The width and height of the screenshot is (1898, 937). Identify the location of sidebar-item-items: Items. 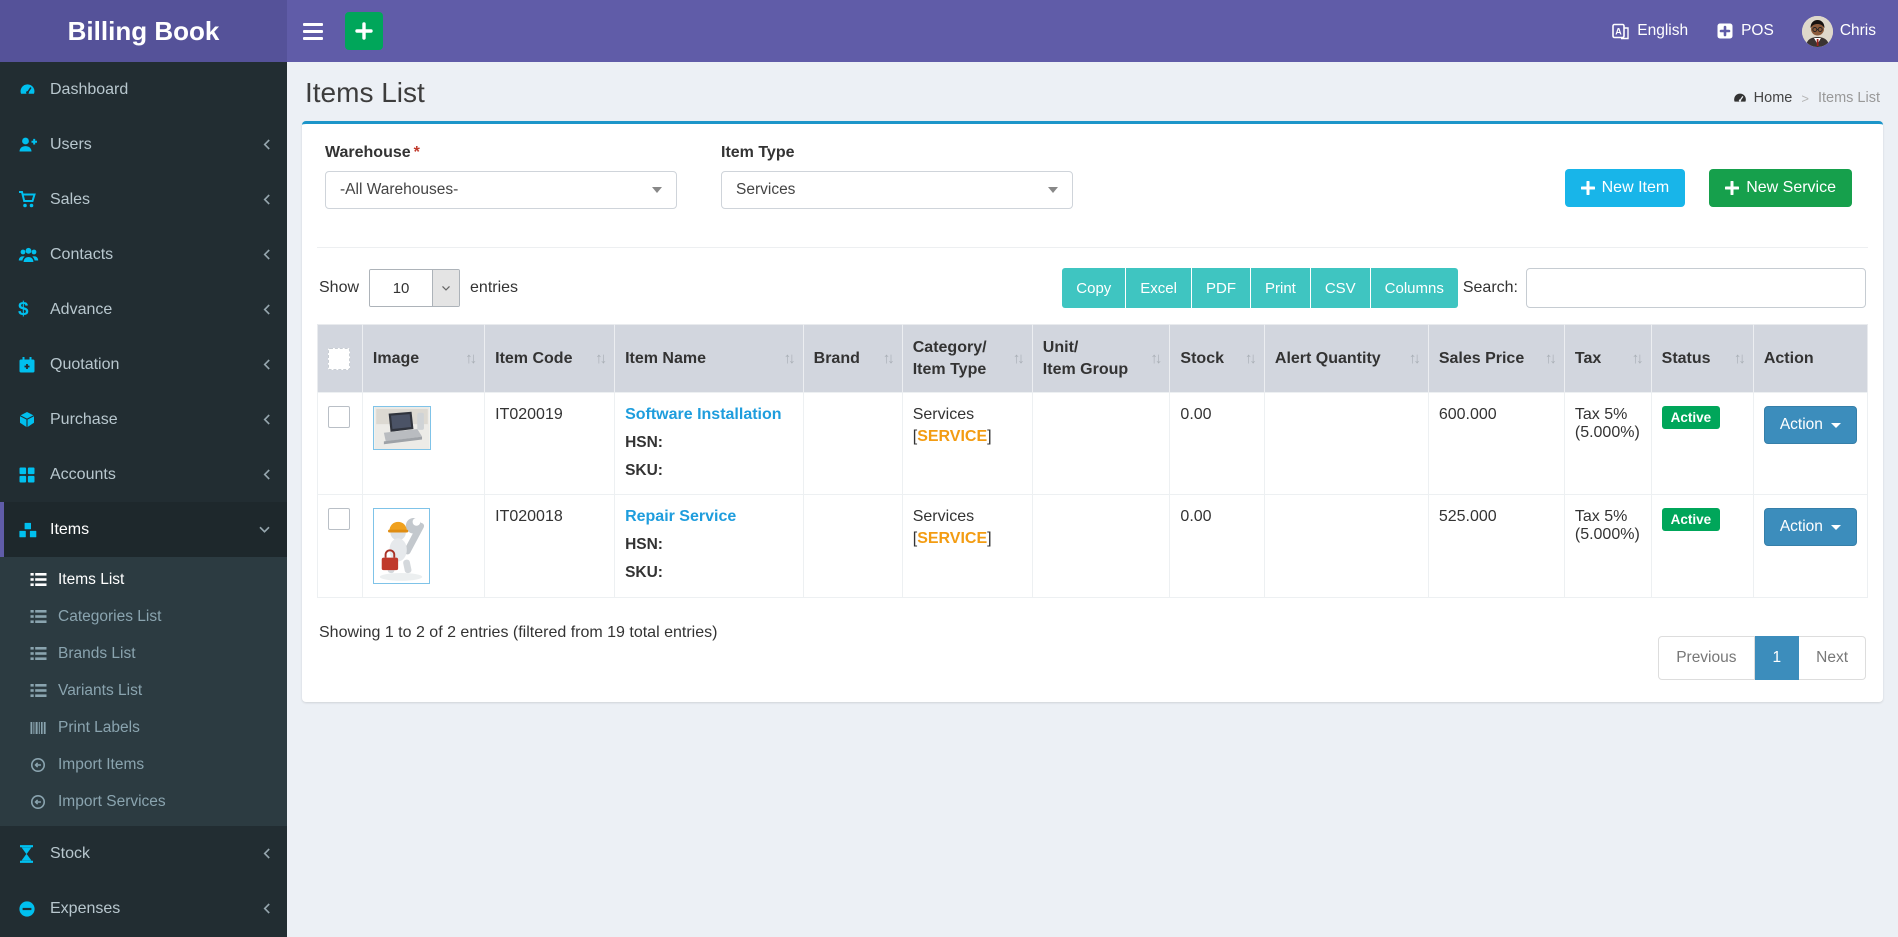
(143, 529).